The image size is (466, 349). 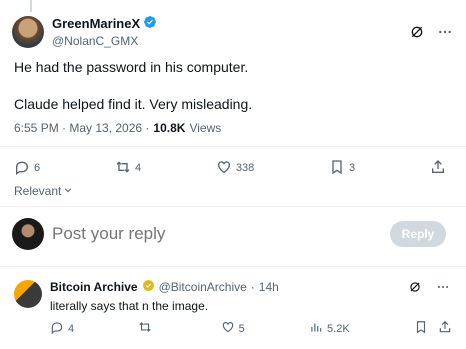 I want to click on views-button: 5.2K, so click(x=329, y=328).